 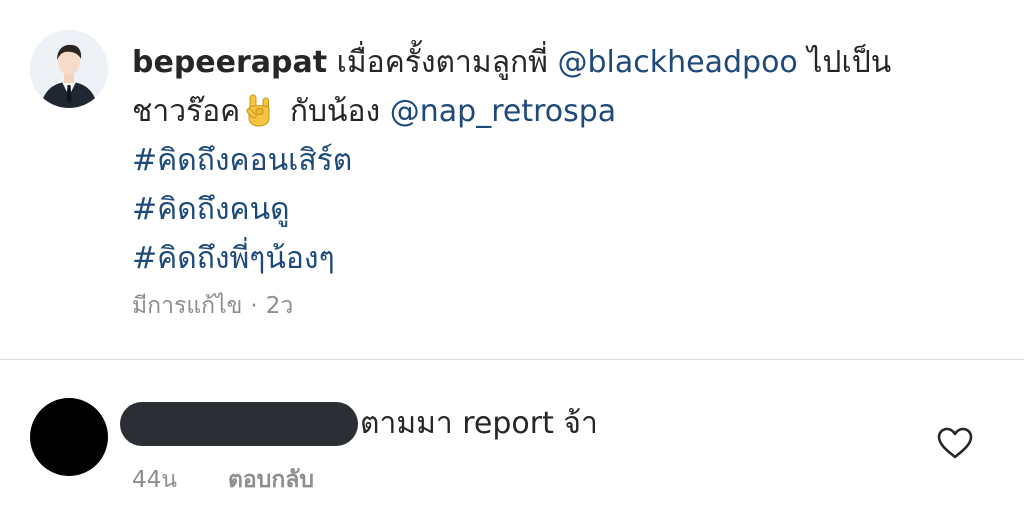 I want to click on reply-button: ตอบกลับ, so click(x=271, y=480).